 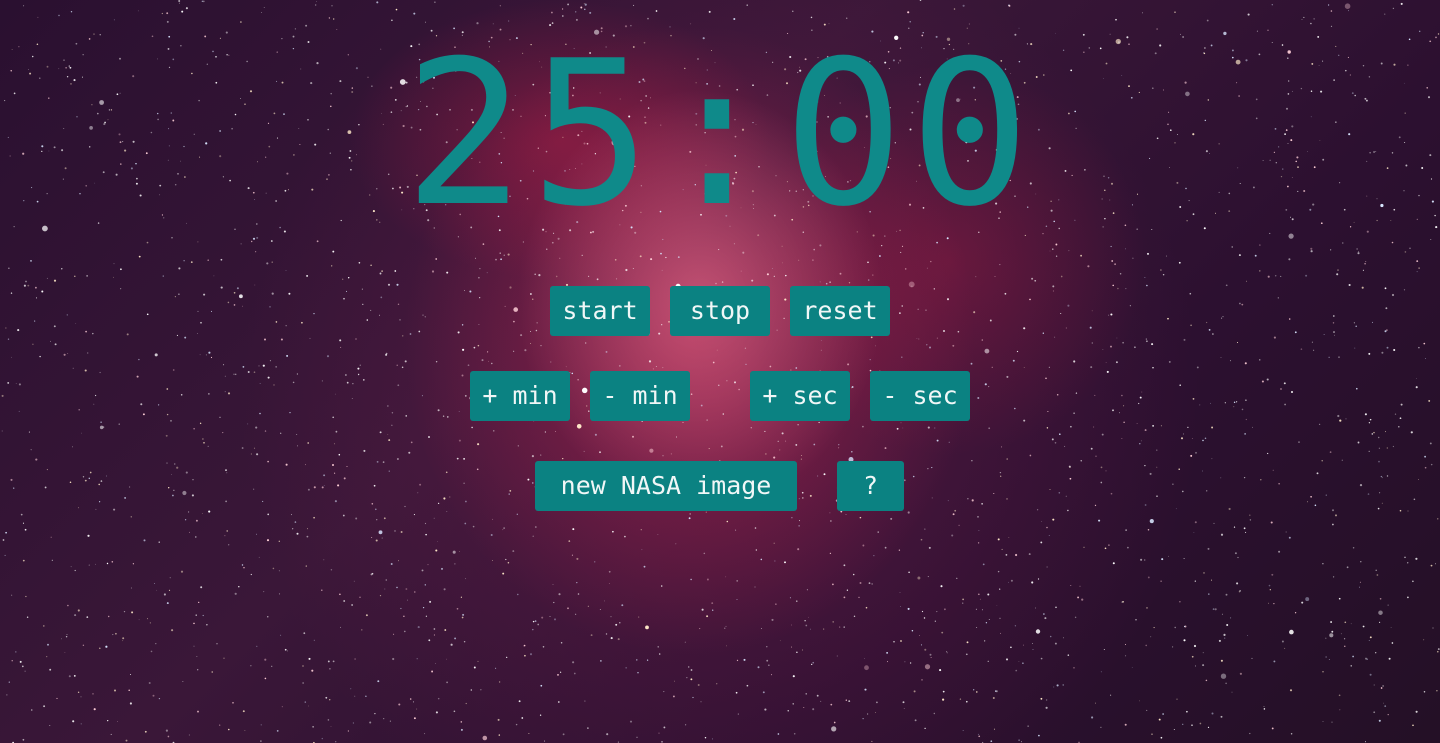 What do you see at coordinates (520, 396) in the screenshot?
I see `add-minute-button: + min` at bounding box center [520, 396].